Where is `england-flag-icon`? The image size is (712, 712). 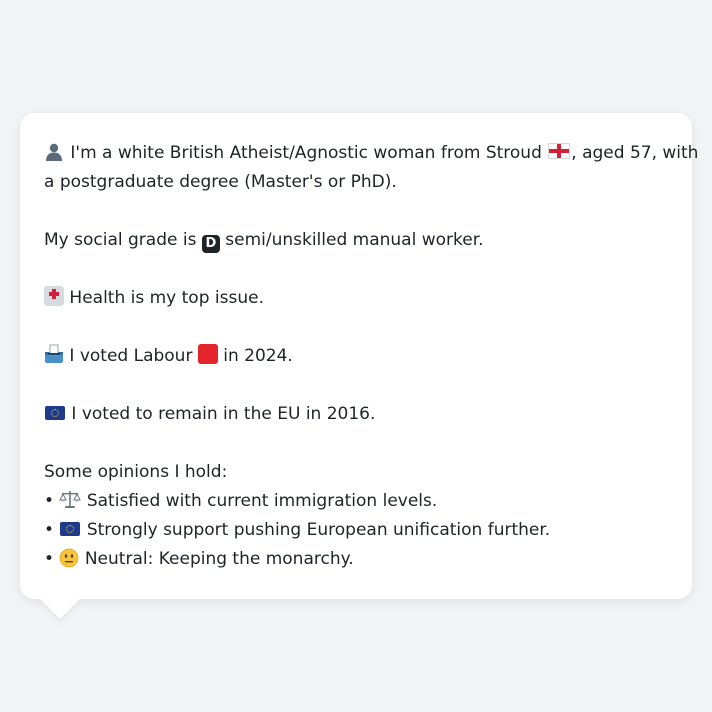
england-flag-icon is located at coordinates (559, 151).